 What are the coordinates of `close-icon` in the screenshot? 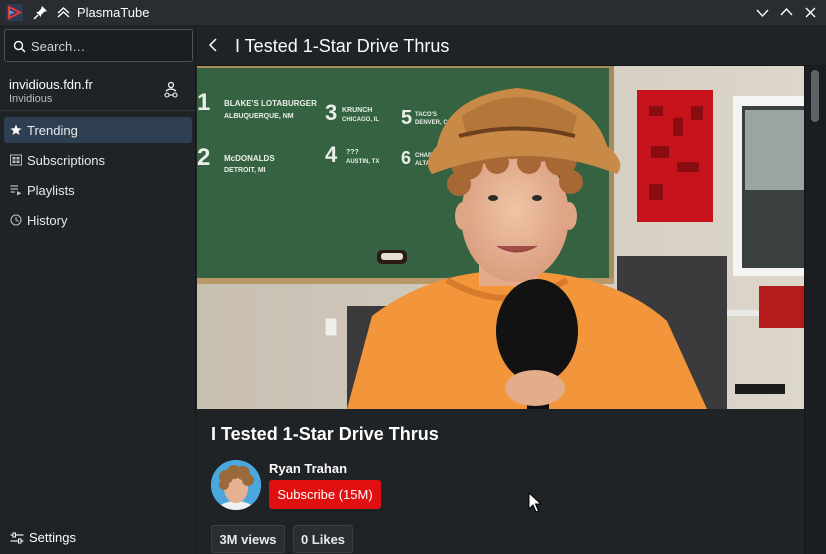 It's located at (810, 12).